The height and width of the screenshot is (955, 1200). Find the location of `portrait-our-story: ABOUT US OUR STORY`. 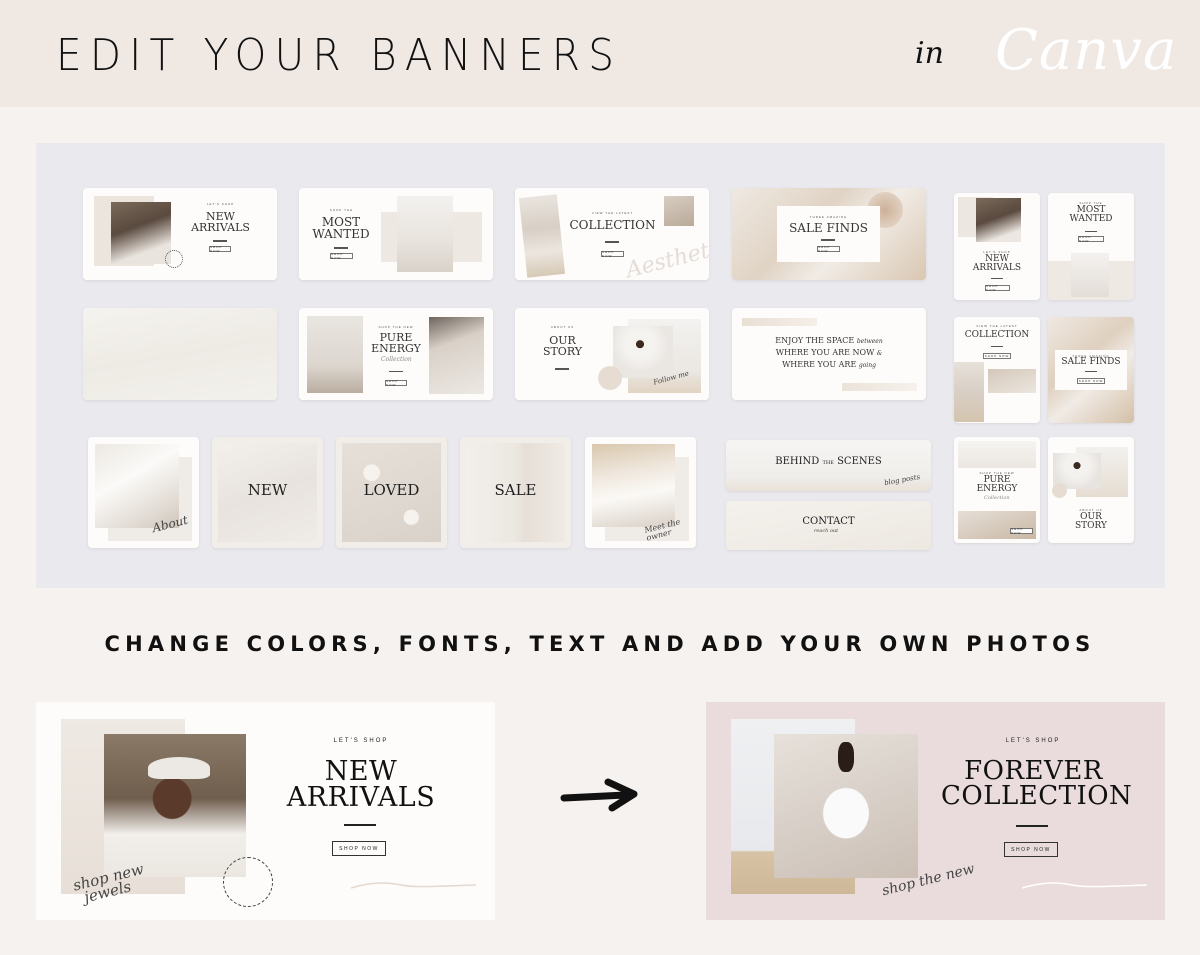

portrait-our-story: ABOUT US OUR STORY is located at coordinates (1091, 490).